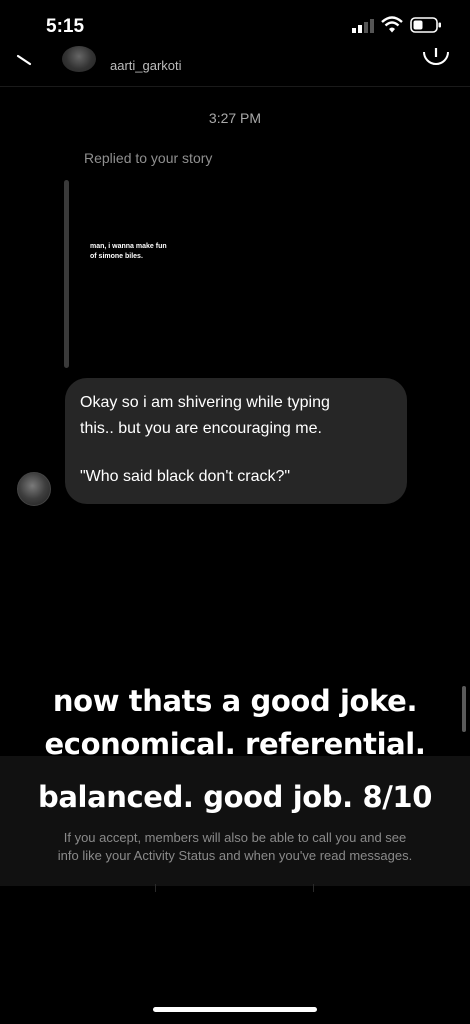 The image size is (470, 1024). What do you see at coordinates (65, 26) in the screenshot?
I see `status-time: 5:15` at bounding box center [65, 26].